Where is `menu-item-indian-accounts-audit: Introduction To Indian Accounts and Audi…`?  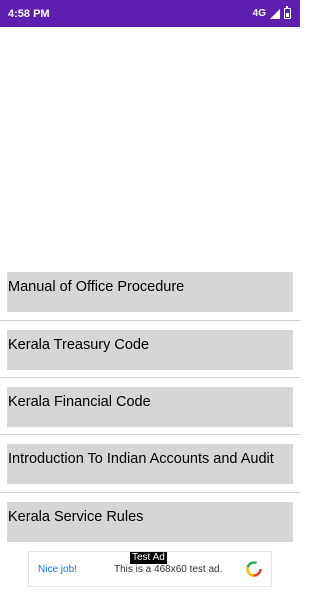 menu-item-indian-accounts-audit: Introduction To Indian Accounts and Audi… is located at coordinates (150, 464).